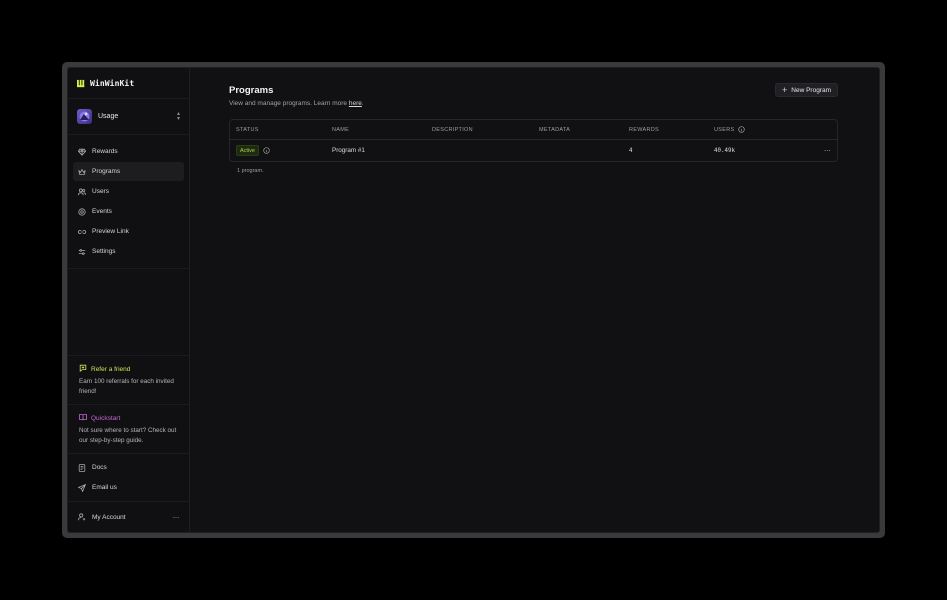 Image resolution: width=947 pixels, height=600 pixels. Describe the element at coordinates (251, 90) in the screenshot. I see `page-title: Programs` at that location.